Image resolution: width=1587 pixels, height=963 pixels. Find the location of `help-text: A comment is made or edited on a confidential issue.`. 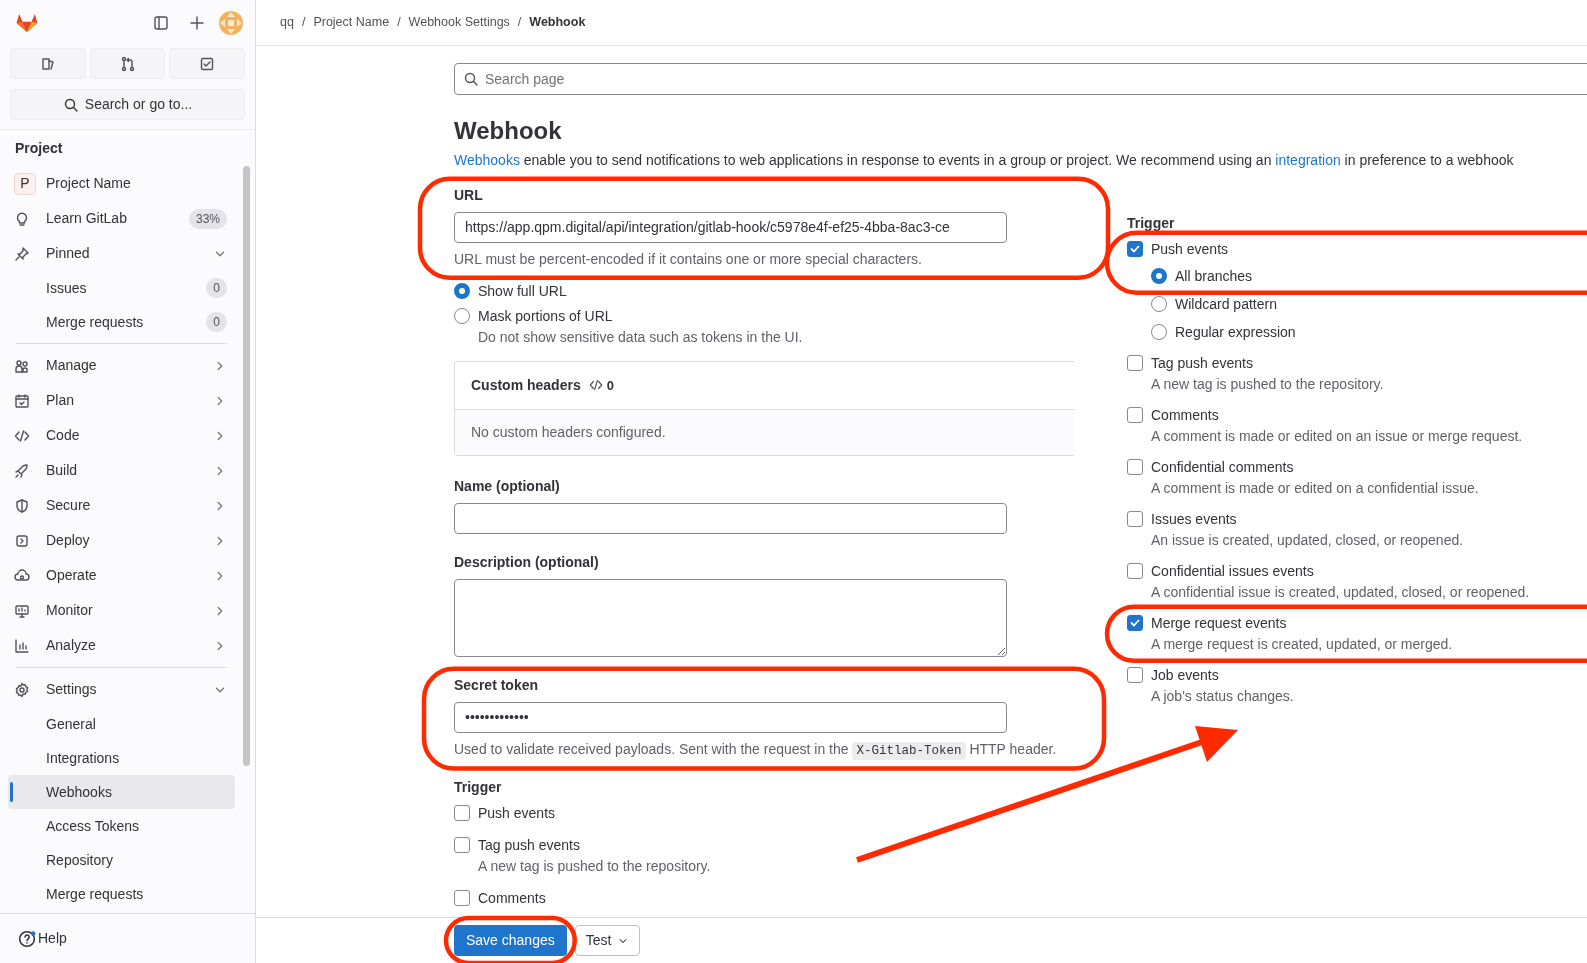

help-text: A comment is made or edited on a confidential issue. is located at coordinates (1315, 488).